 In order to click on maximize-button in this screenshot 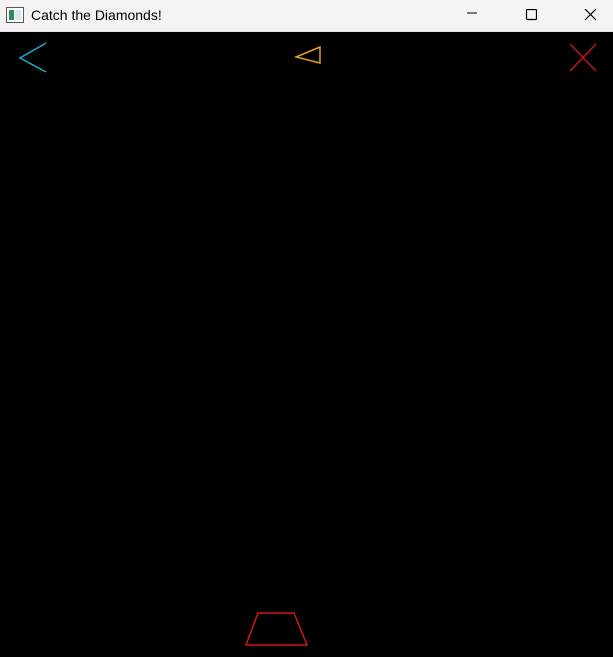, I will do `click(531, 15)`.